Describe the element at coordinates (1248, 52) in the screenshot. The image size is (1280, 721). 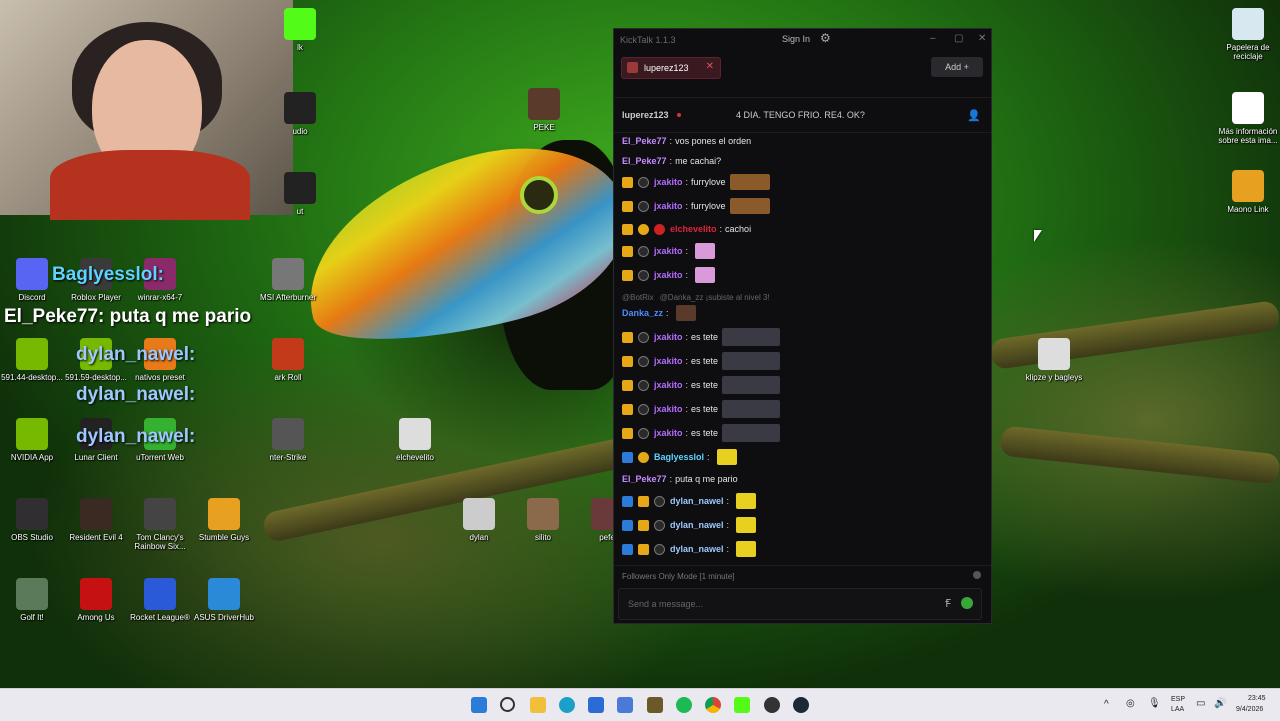
I see `desktop-icon-label: Papelera de reciclaje` at that location.